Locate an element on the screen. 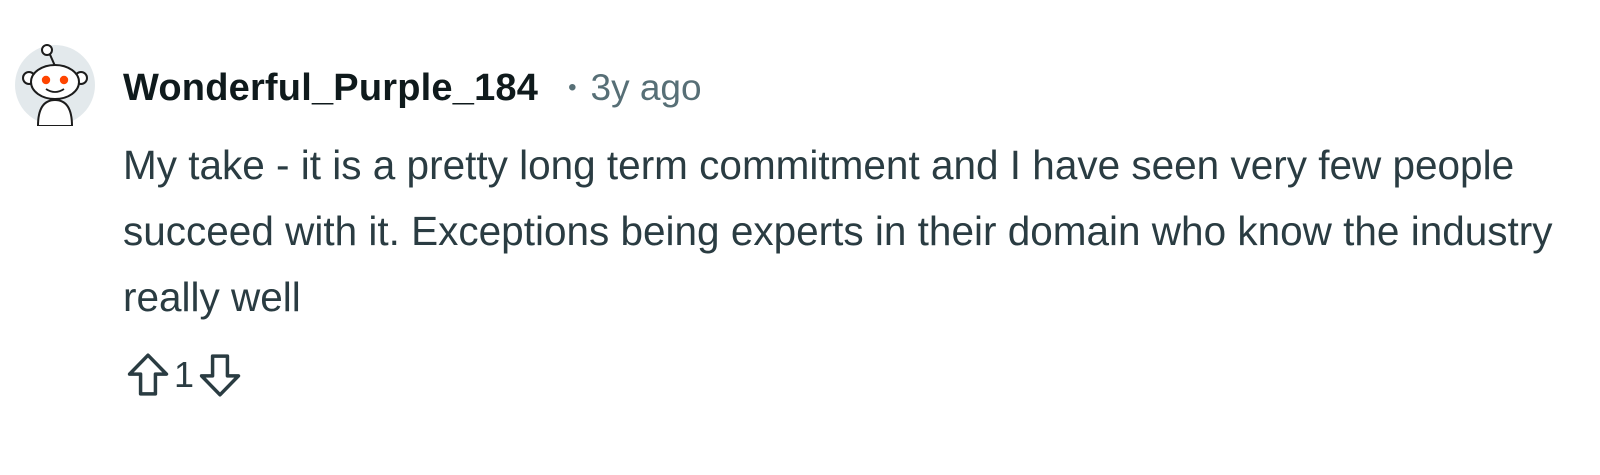 The width and height of the screenshot is (1600, 475). upvote-button is located at coordinates (148, 375).